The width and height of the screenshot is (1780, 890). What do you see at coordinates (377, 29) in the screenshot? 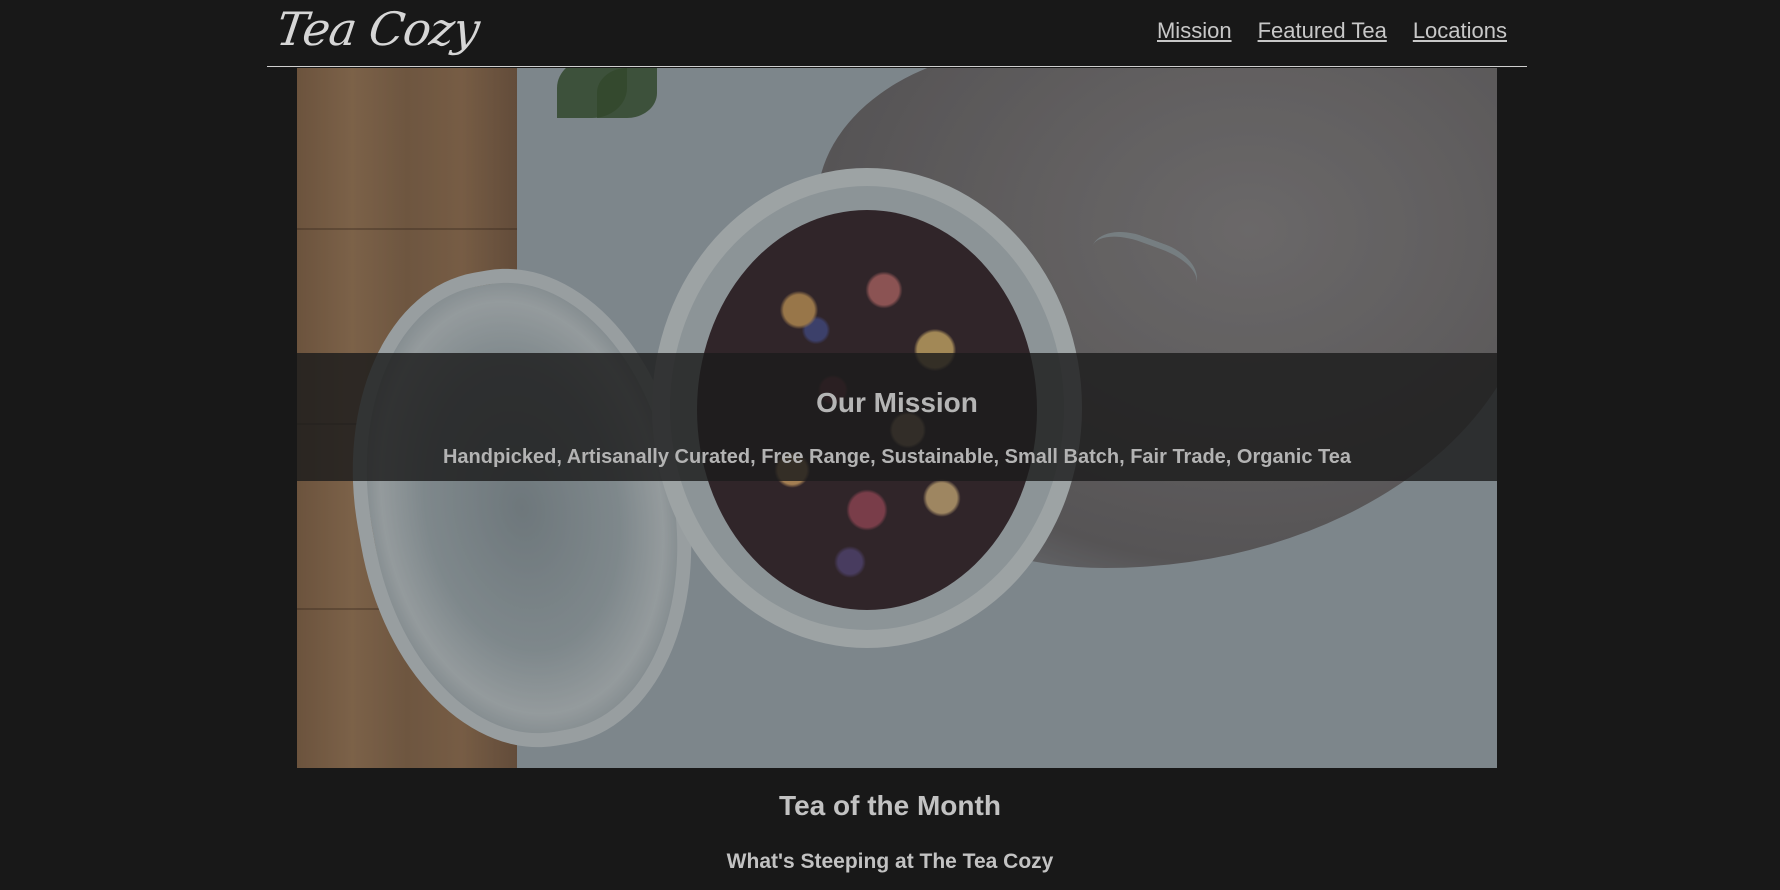
I see `site-logo: Tea Cozy` at bounding box center [377, 29].